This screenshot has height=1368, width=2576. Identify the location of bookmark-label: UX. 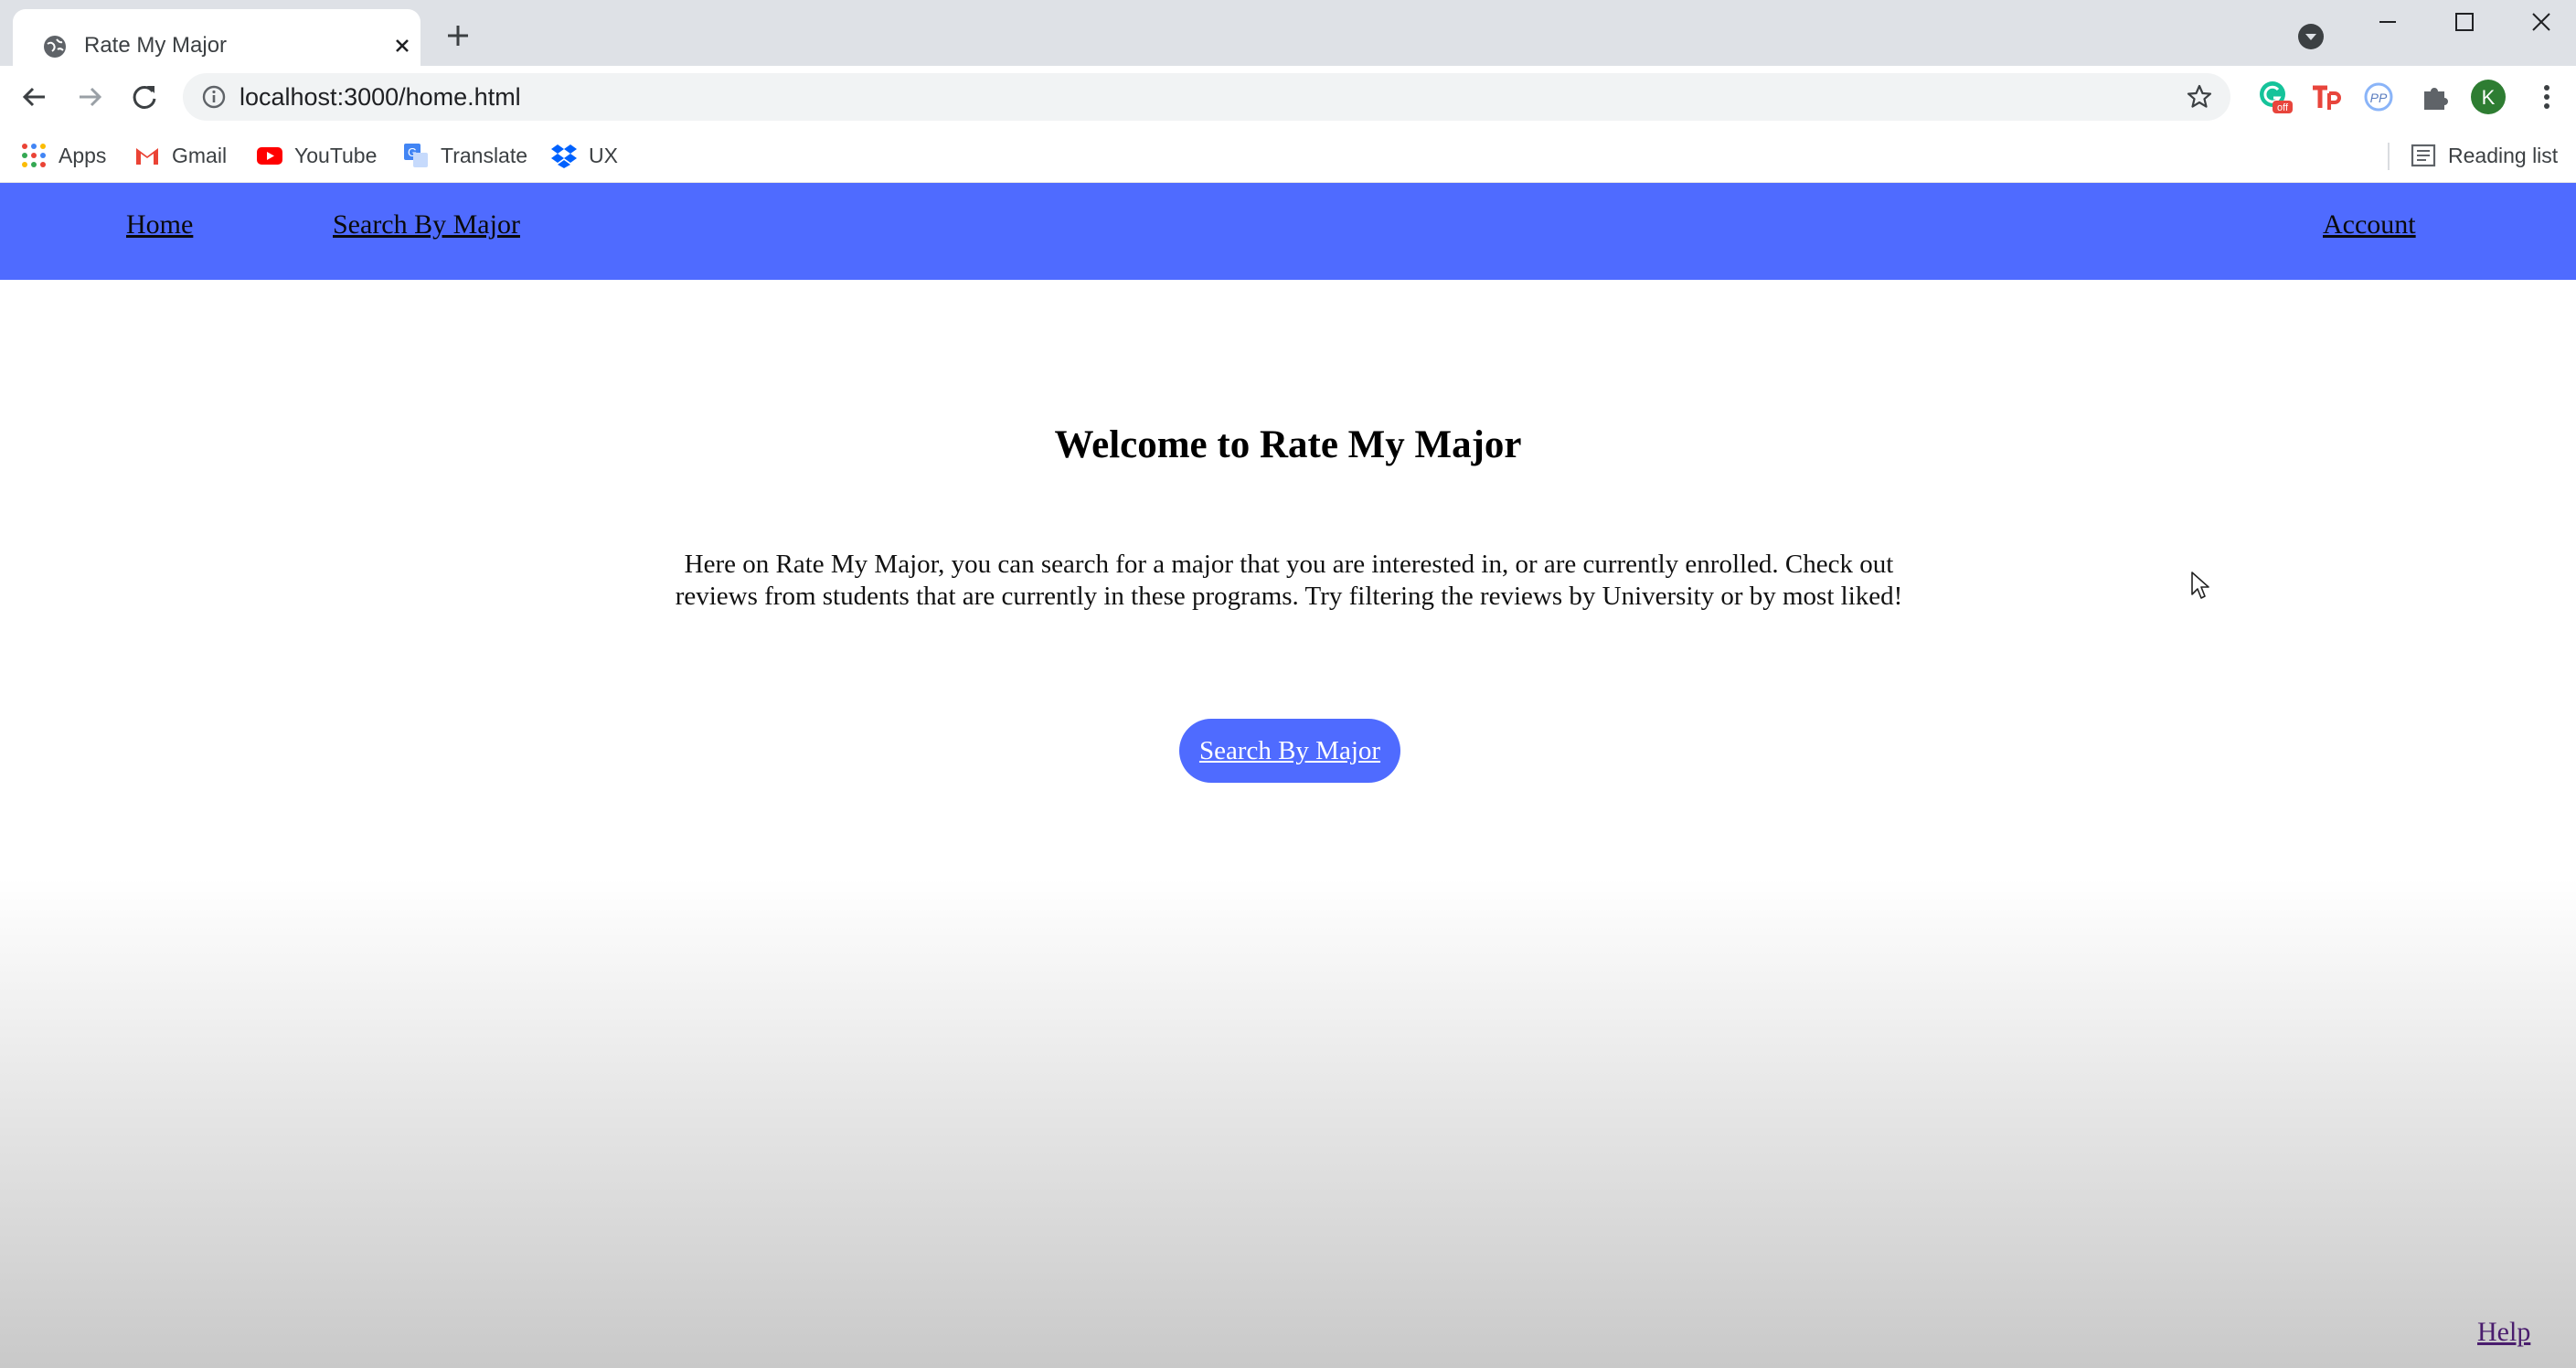
(603, 155).